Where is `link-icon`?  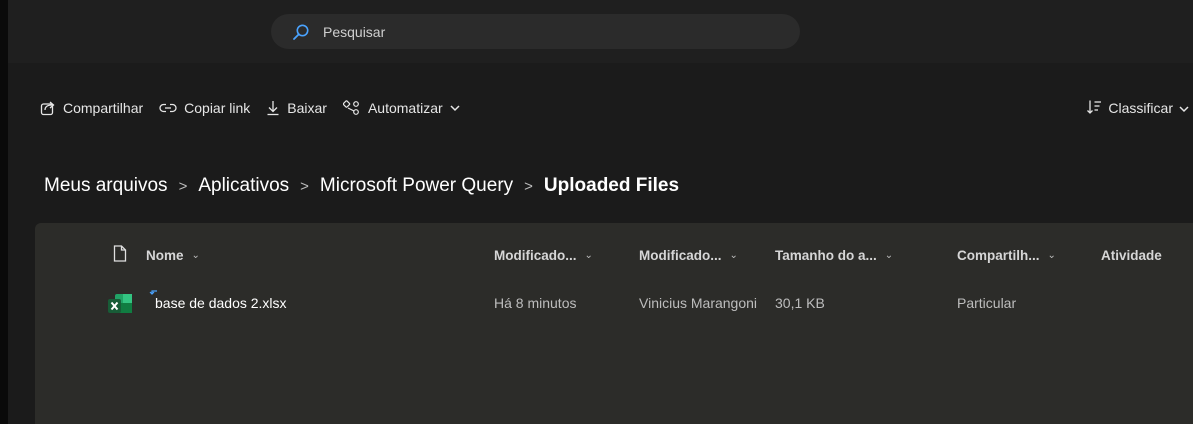
link-icon is located at coordinates (168, 108).